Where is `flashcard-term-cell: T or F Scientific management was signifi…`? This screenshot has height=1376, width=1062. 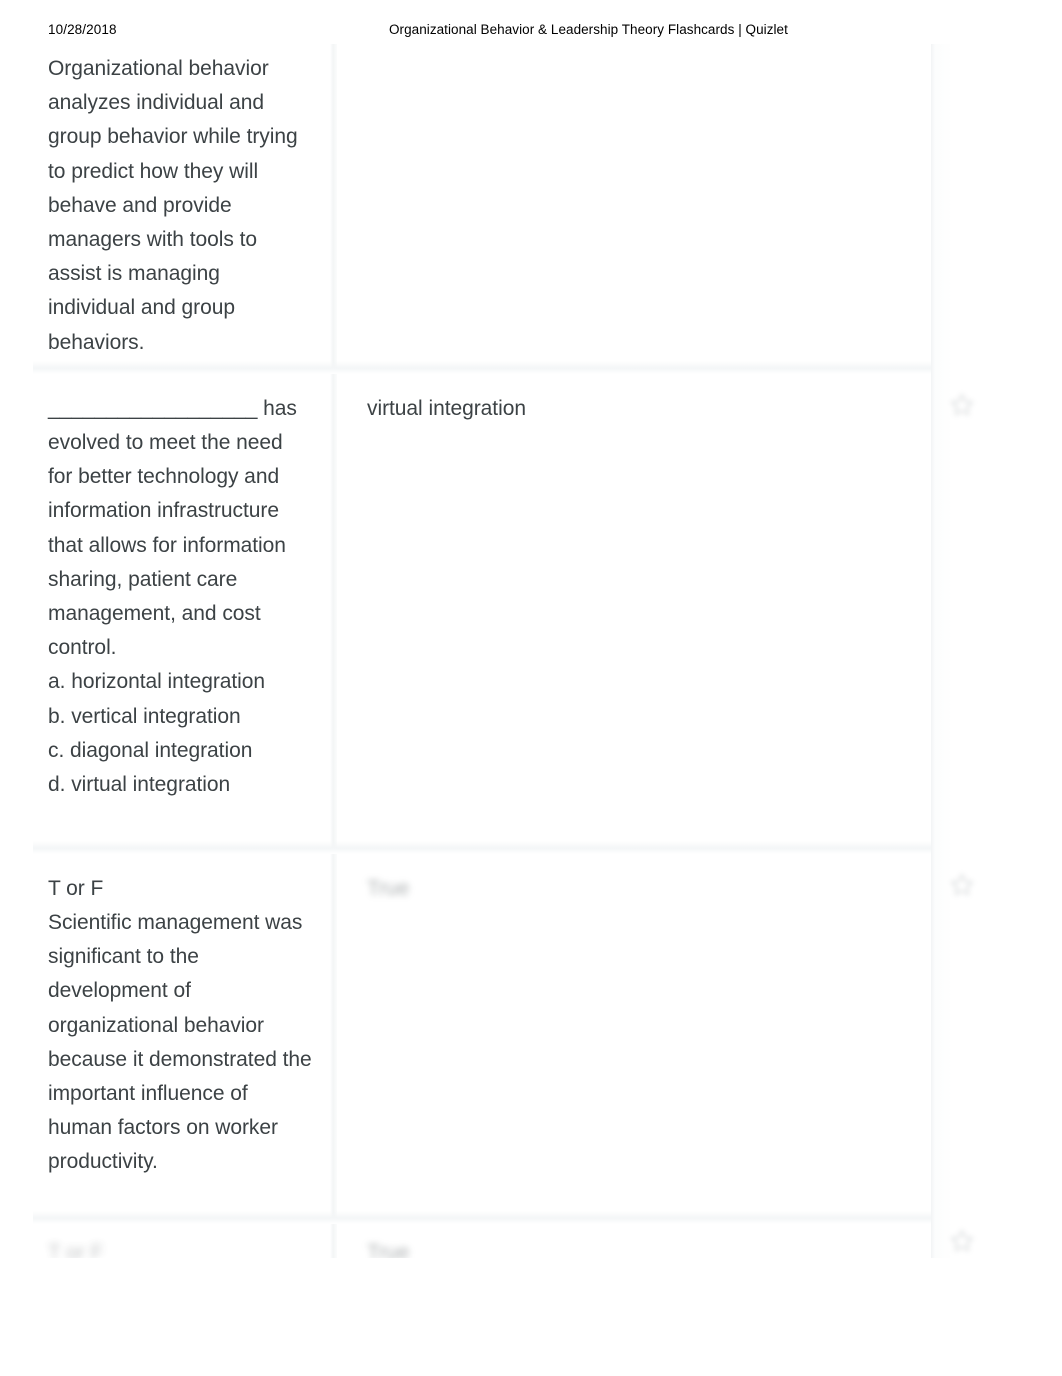 flashcard-term-cell: T or F Scientific management was signifi… is located at coordinates (181, 1024).